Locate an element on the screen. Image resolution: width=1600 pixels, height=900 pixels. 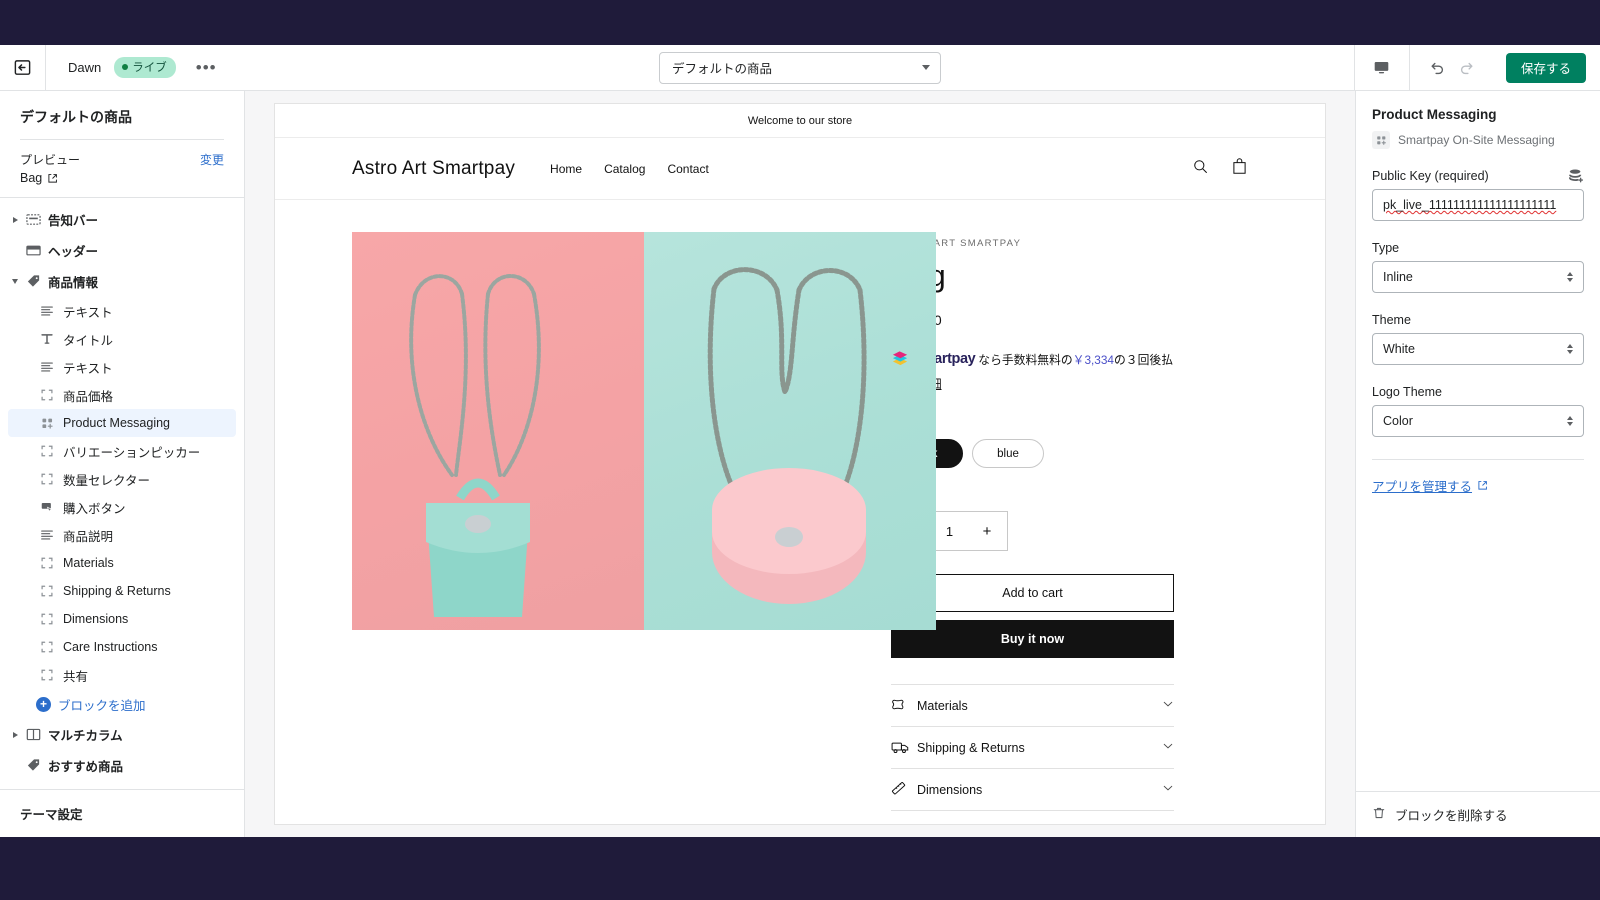
section-label: 告知バー is located at coordinates (73, 221).